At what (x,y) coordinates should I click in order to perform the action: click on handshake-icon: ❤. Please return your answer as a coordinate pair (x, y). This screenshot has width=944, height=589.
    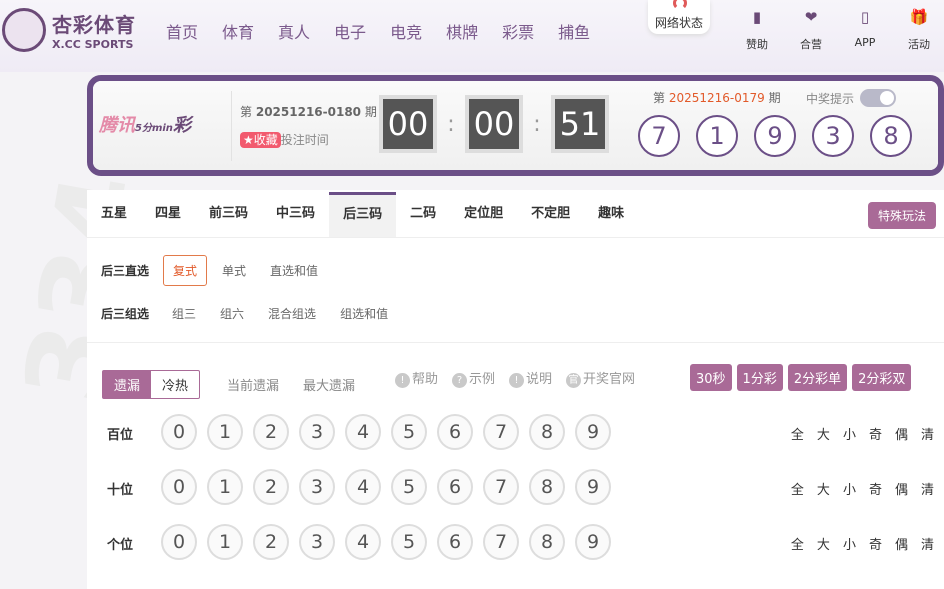
    Looking at the image, I should click on (811, 17).